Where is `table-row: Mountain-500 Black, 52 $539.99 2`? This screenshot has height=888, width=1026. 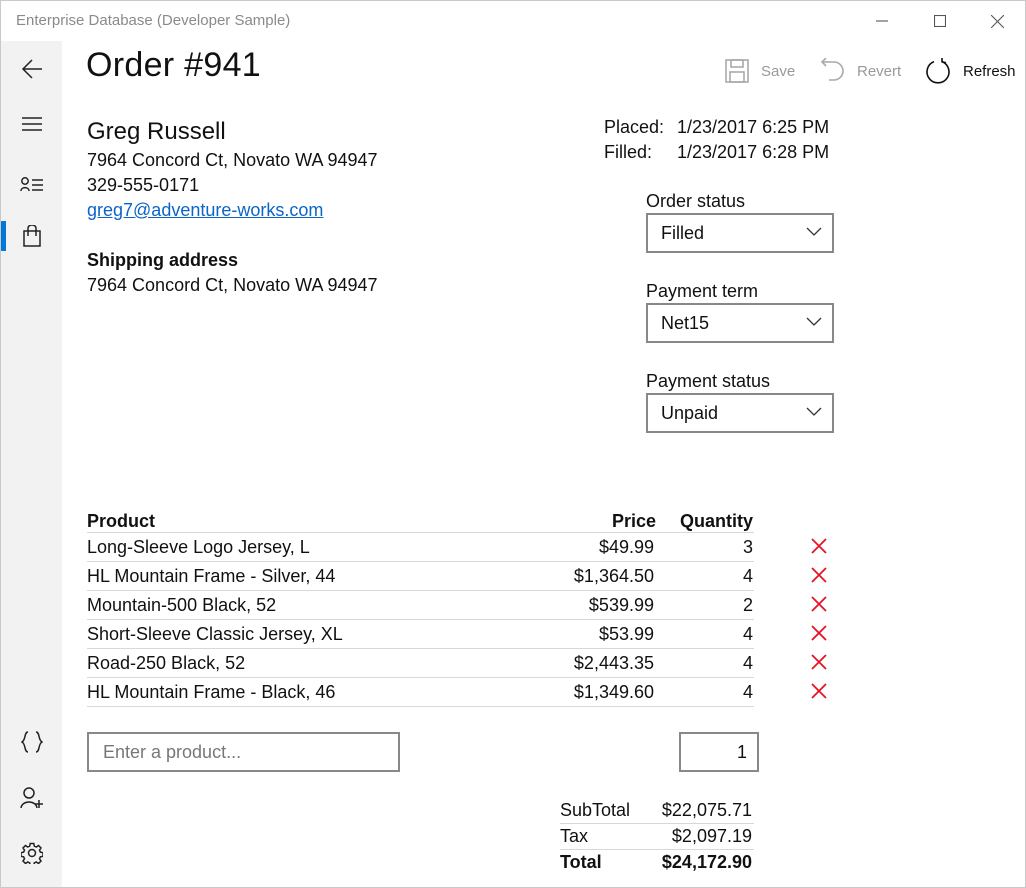
table-row: Mountain-500 Black, 52 $539.99 2 is located at coordinates (420, 604).